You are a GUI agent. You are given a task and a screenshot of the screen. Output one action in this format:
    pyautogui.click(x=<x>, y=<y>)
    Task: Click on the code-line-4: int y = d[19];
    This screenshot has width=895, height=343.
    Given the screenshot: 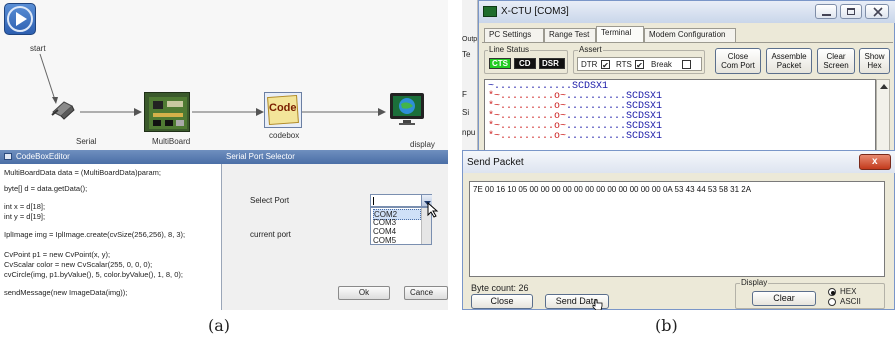 What is the action you would take?
    pyautogui.click(x=24, y=217)
    